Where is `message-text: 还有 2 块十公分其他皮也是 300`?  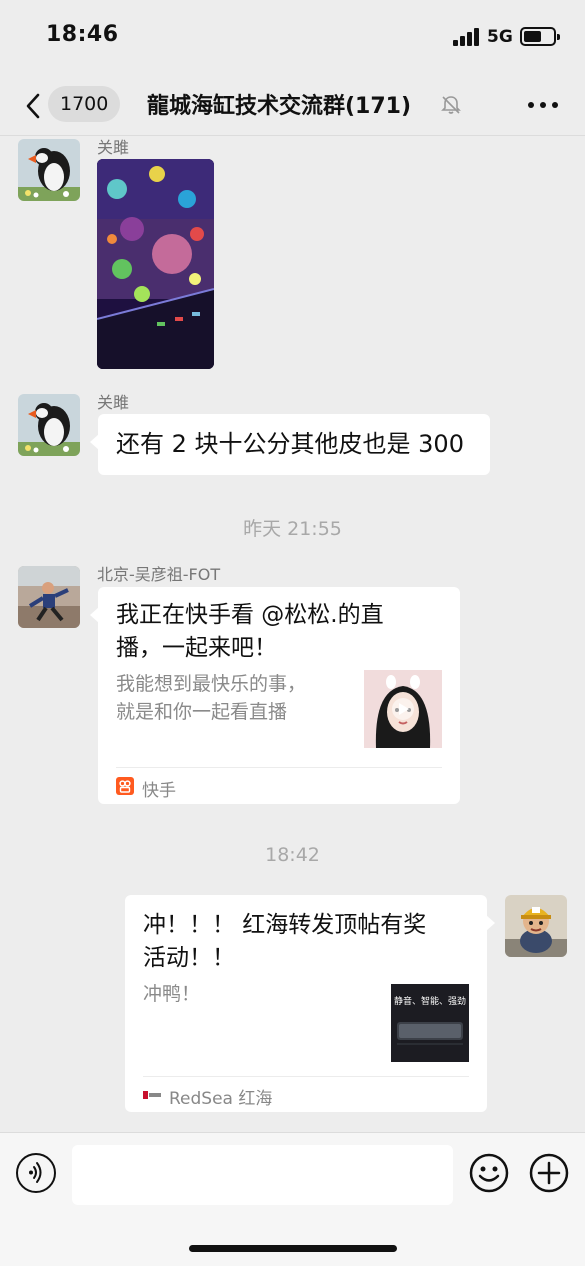
message-text: 还有 2 块十公分其他皮也是 300 is located at coordinates (290, 444).